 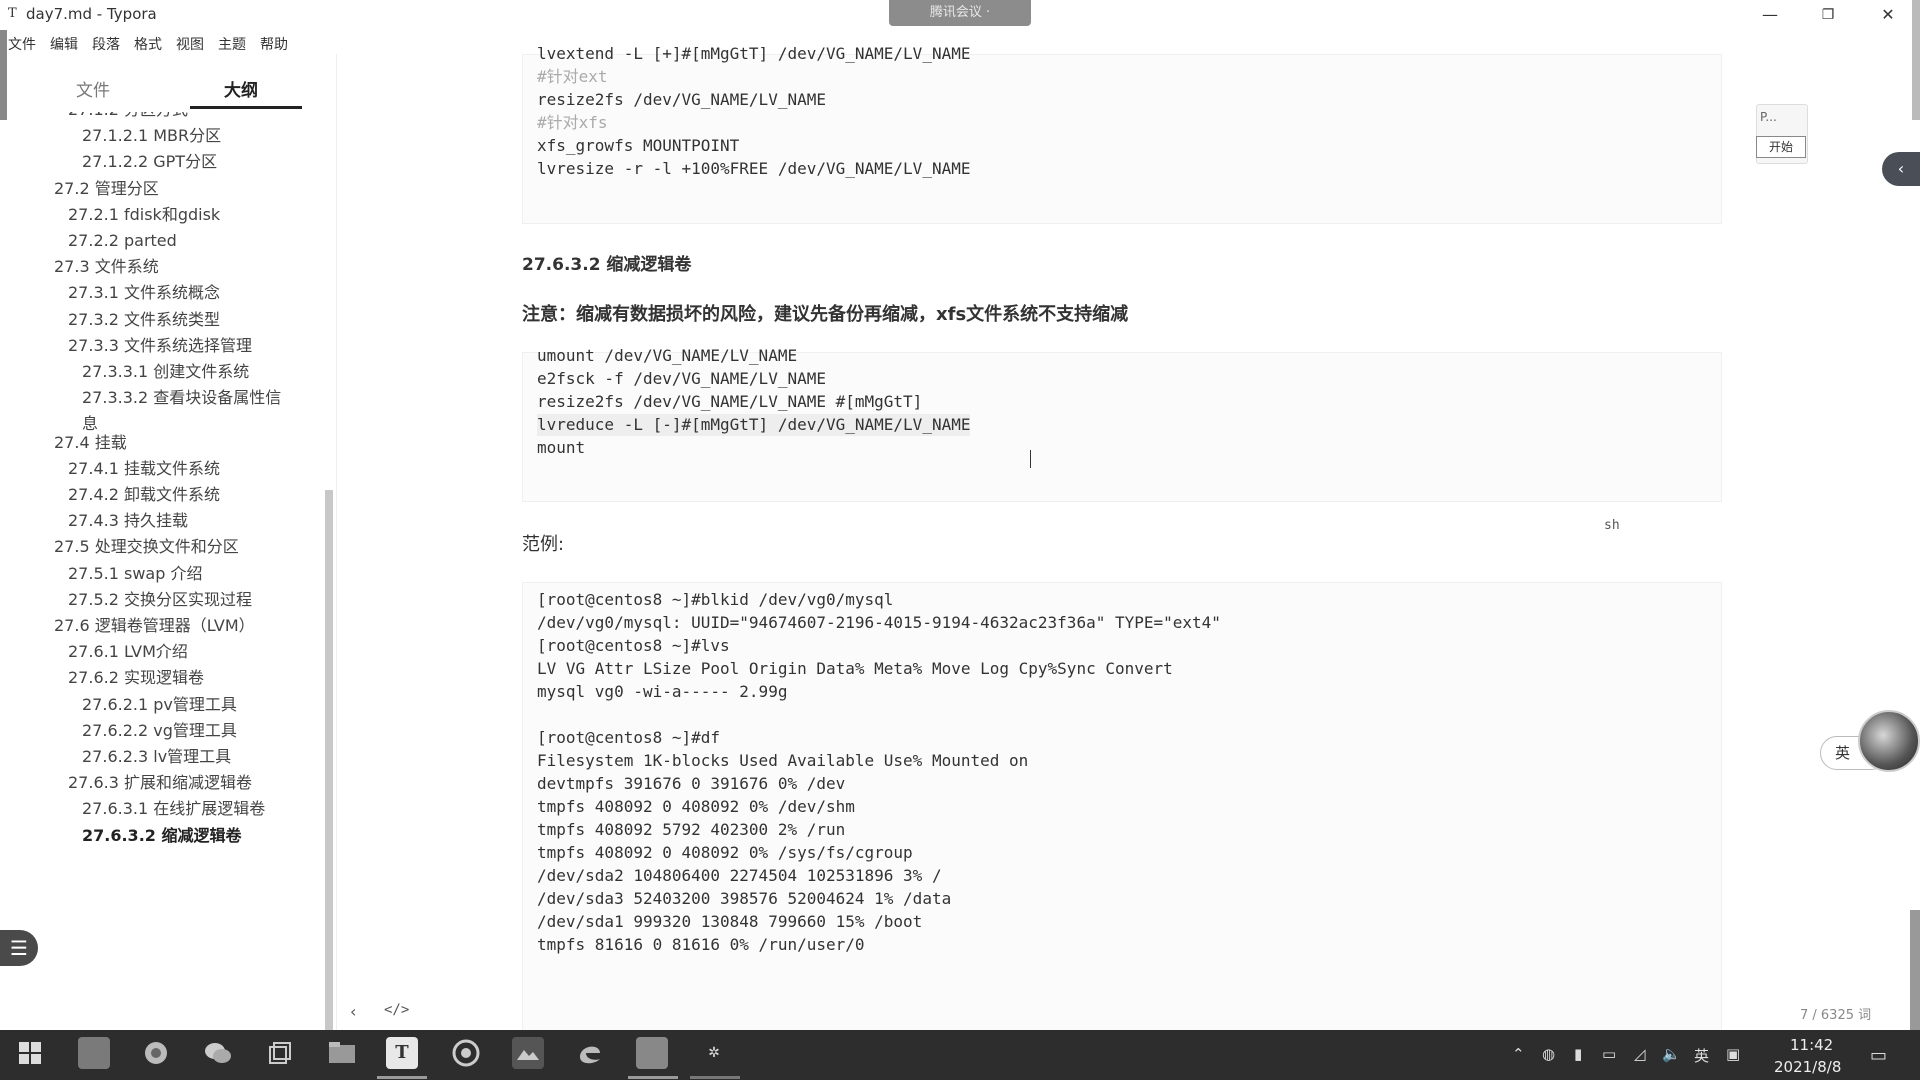 I want to click on outline-item: 27.6.2 实现逻辑卷, so click(x=136, y=678).